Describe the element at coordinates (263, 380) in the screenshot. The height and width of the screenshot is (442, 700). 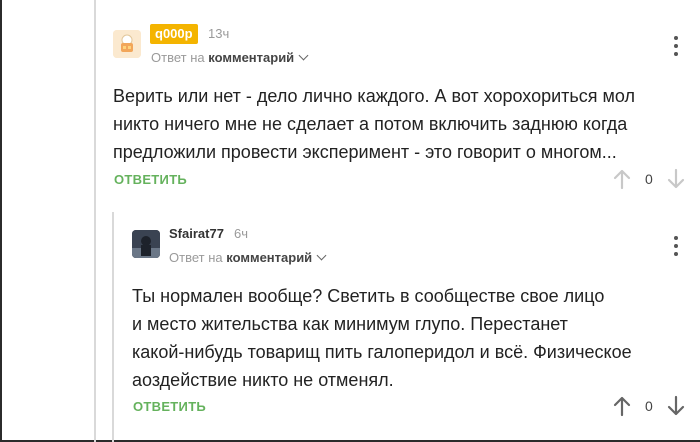
I see `comment-text-line: аоздействие никто не отменял.` at that location.